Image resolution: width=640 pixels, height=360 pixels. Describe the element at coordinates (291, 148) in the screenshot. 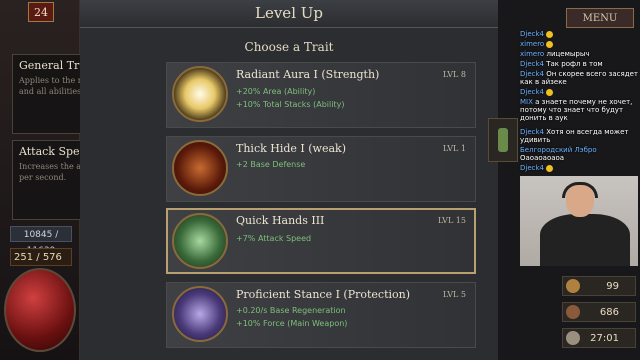

I see `trait-name: Thick Hide I (weak)` at that location.